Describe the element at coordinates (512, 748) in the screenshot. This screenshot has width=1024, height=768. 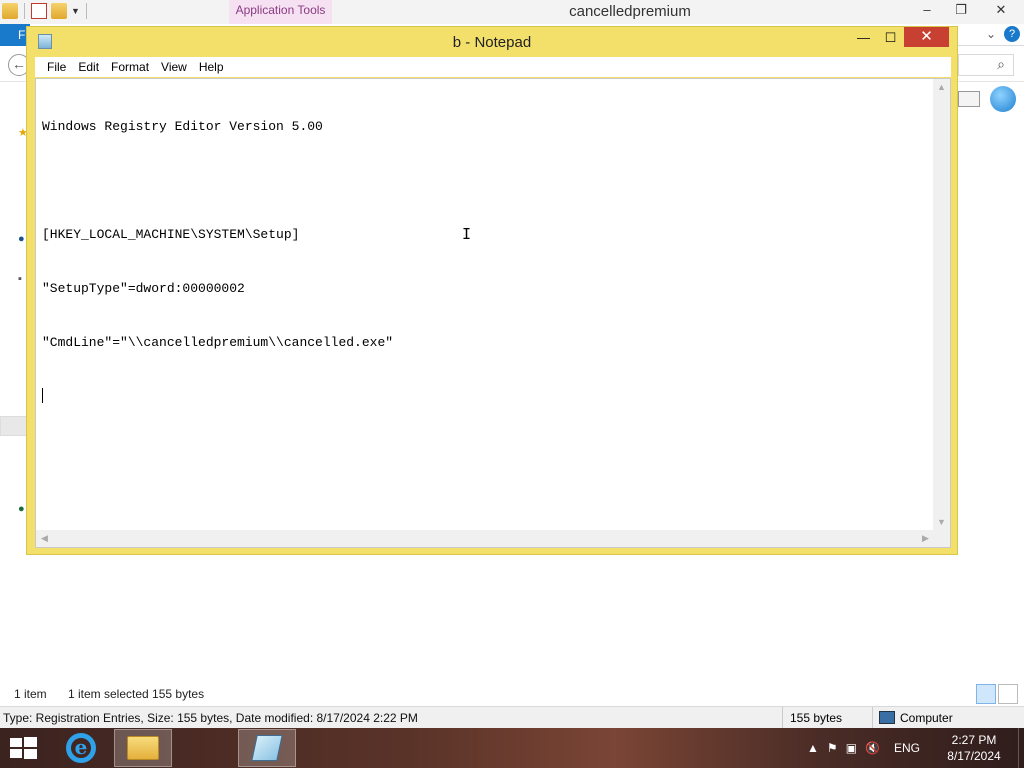
I see `taskbar: e ▲ ⚑ ▣ 🔇 ENG 2:27 PM 8/17/2024` at that location.